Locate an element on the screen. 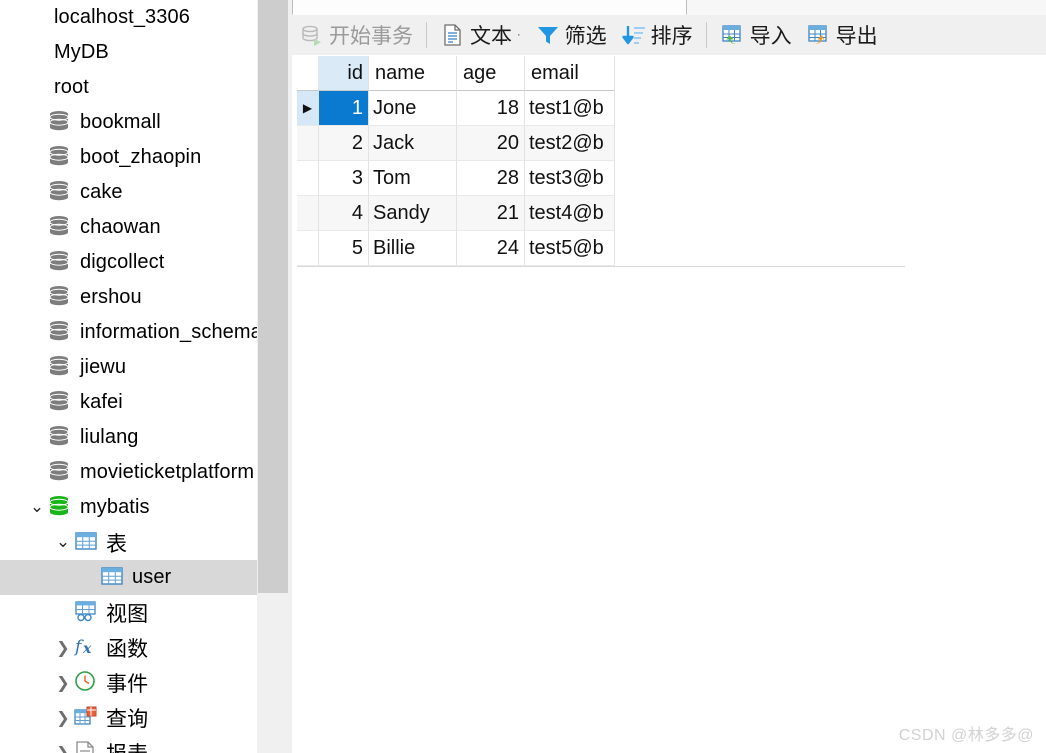  sidebar-vertical-scrollbar is located at coordinates (274, 376).